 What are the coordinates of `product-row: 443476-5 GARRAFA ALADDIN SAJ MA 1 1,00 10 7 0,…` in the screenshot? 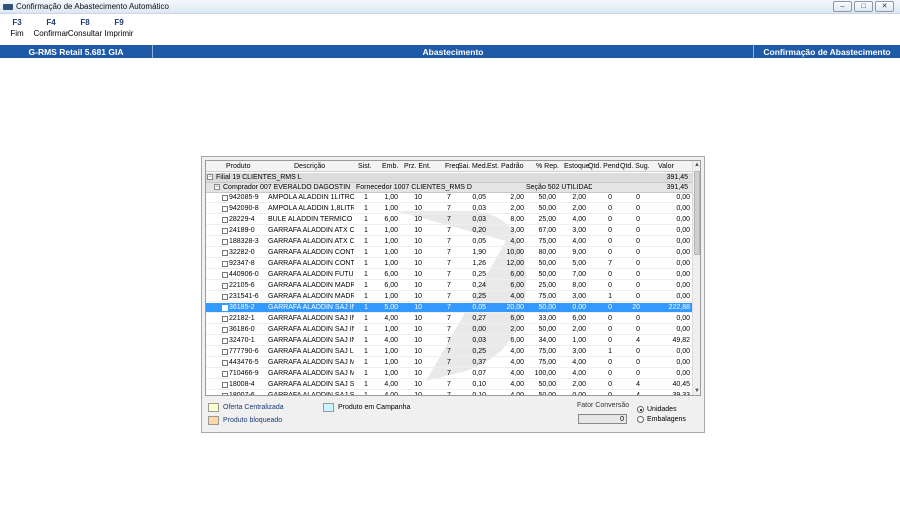 It's located at (450, 363).